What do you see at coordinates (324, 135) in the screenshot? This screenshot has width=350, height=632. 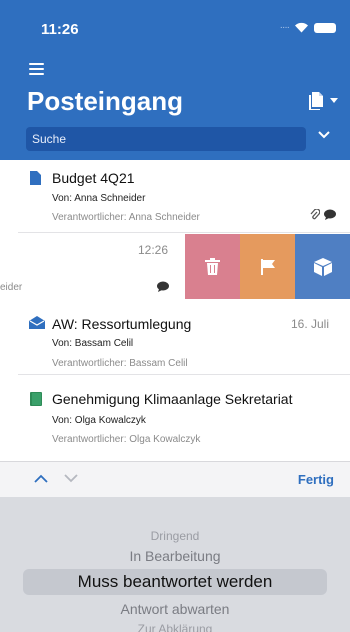 I see `search-options-chevron-icon` at bounding box center [324, 135].